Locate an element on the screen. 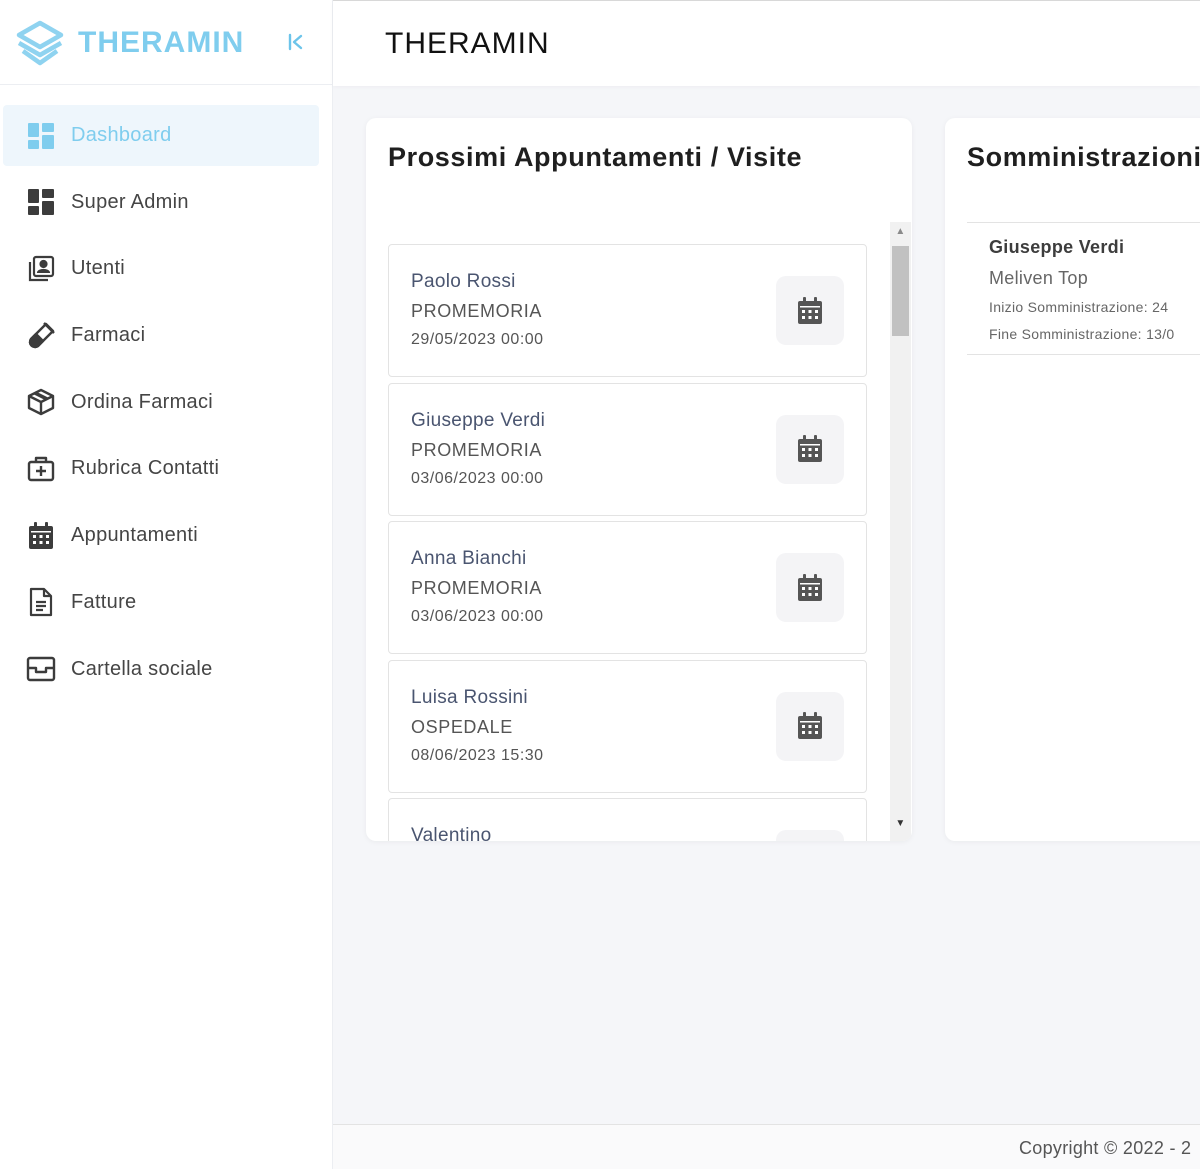  administrations-title: Somministrazioni is located at coordinates (1083, 157).